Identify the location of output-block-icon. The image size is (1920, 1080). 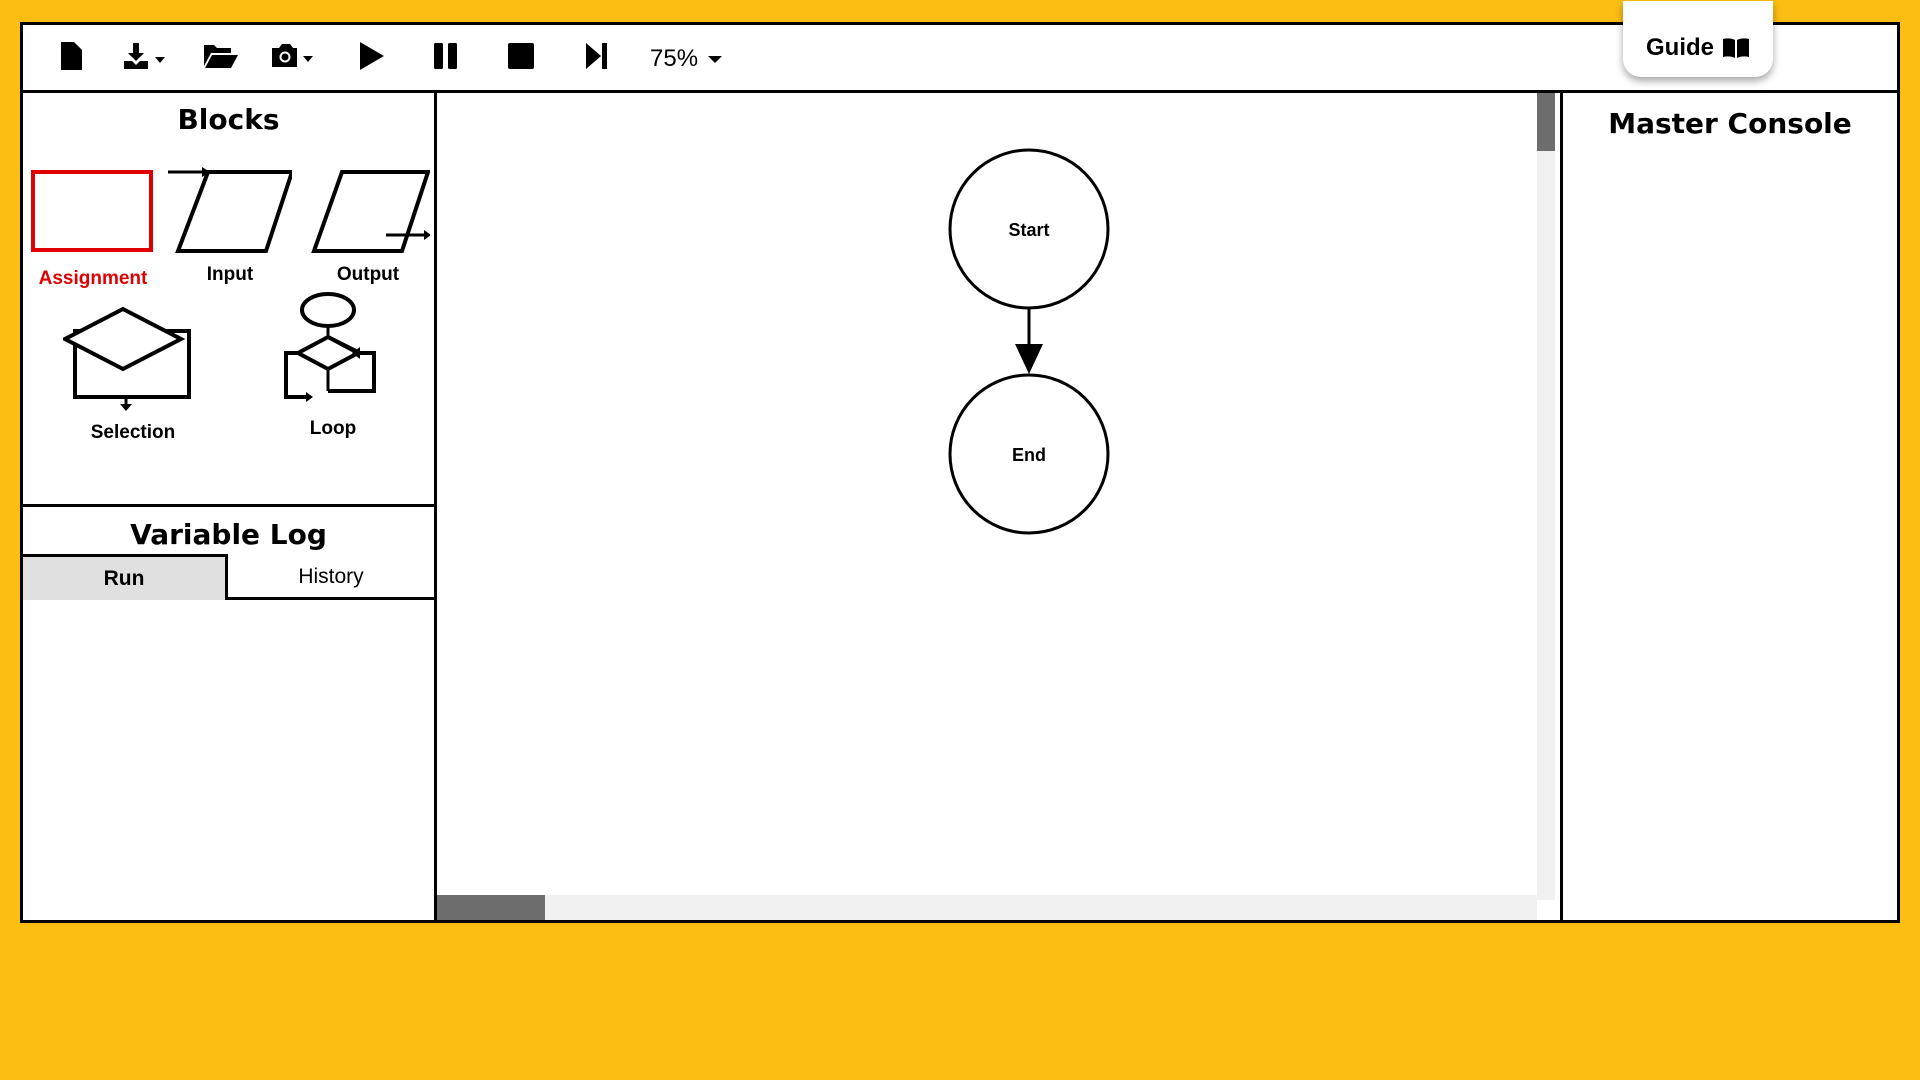
(371, 211).